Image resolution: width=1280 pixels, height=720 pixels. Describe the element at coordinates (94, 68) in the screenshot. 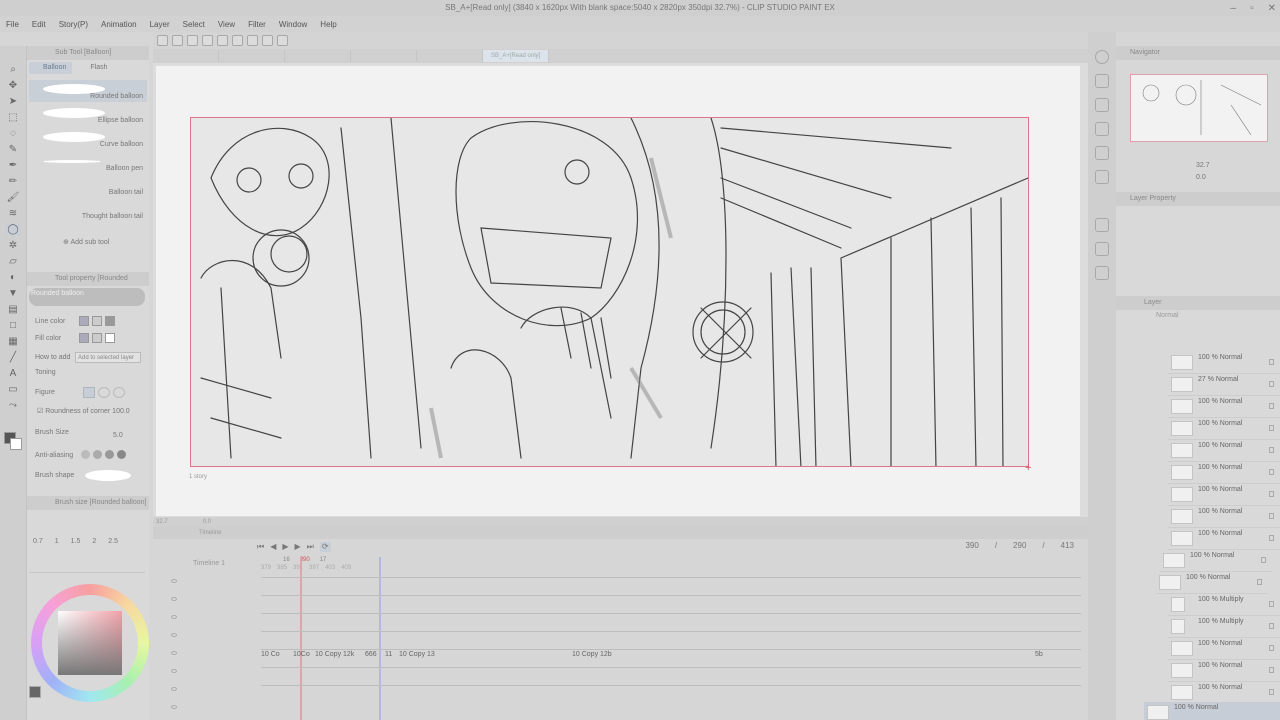

I see `tab-flash: Flash` at that location.